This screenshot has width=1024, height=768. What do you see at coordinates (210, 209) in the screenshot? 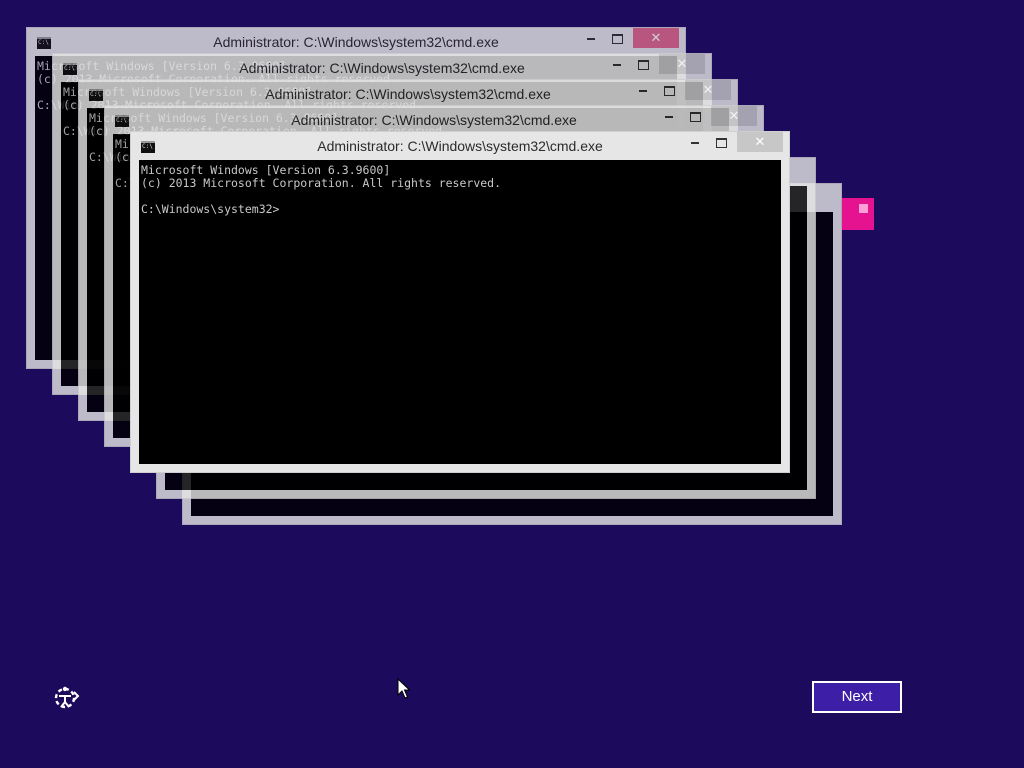
I see `console-prompt: C:\Windows\system32>` at bounding box center [210, 209].